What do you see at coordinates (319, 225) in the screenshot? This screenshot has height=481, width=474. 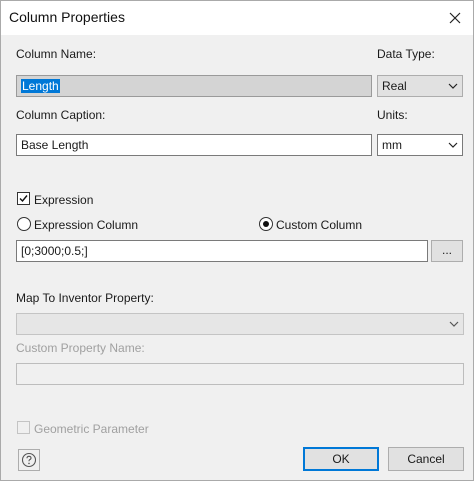 I see `custom-column-label: Custom Column` at bounding box center [319, 225].